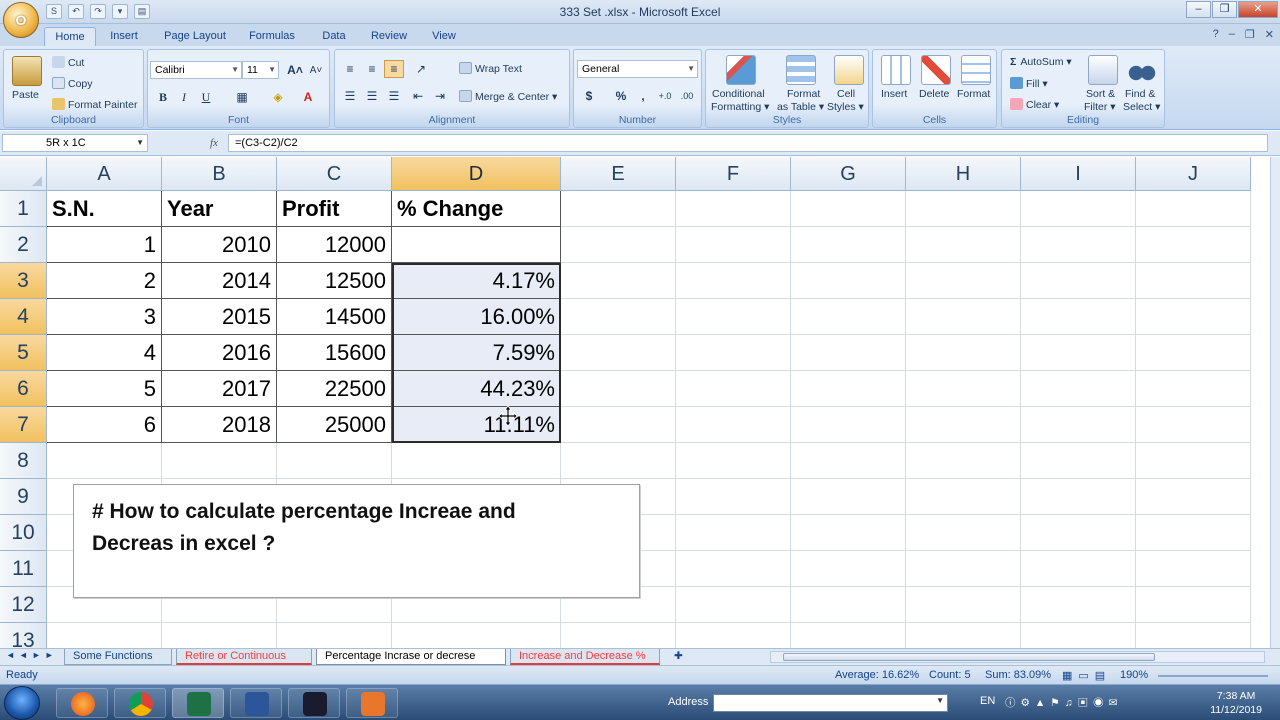 The height and width of the screenshot is (720, 1280). Describe the element at coordinates (1078, 605) in the screenshot. I see `cell-i12` at that location.